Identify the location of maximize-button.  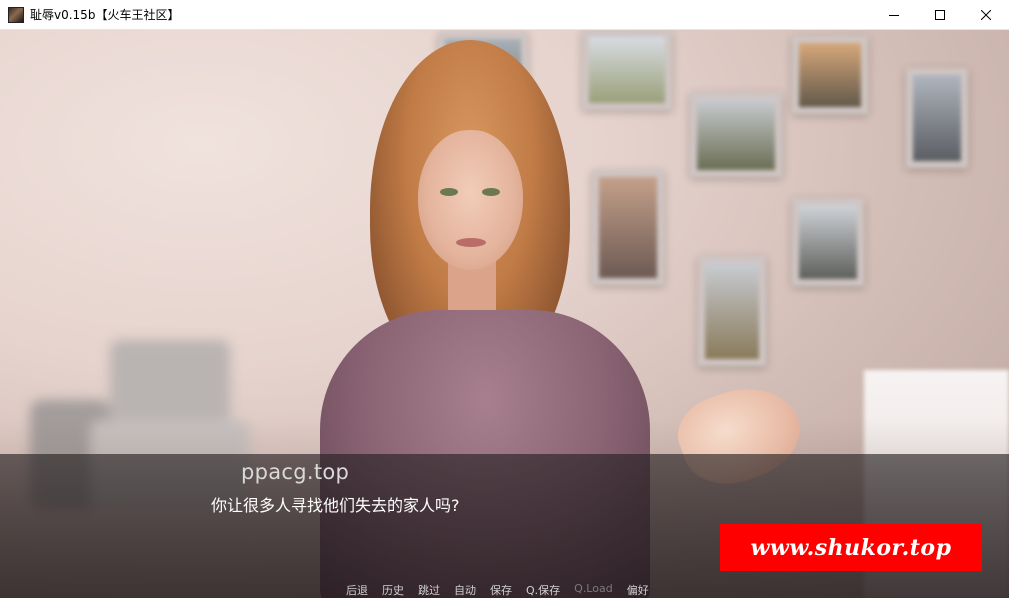
(940, 14).